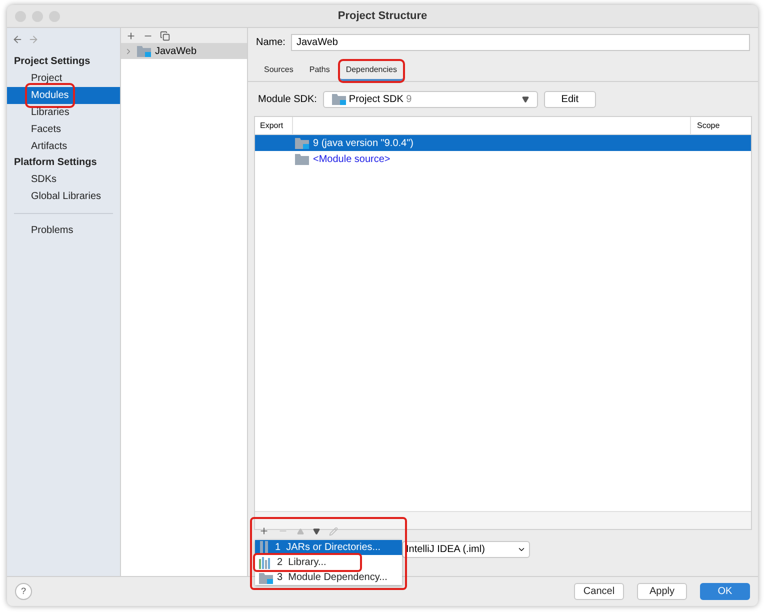  I want to click on dependency-name: 9 (java version "9.0.4"), so click(363, 143).